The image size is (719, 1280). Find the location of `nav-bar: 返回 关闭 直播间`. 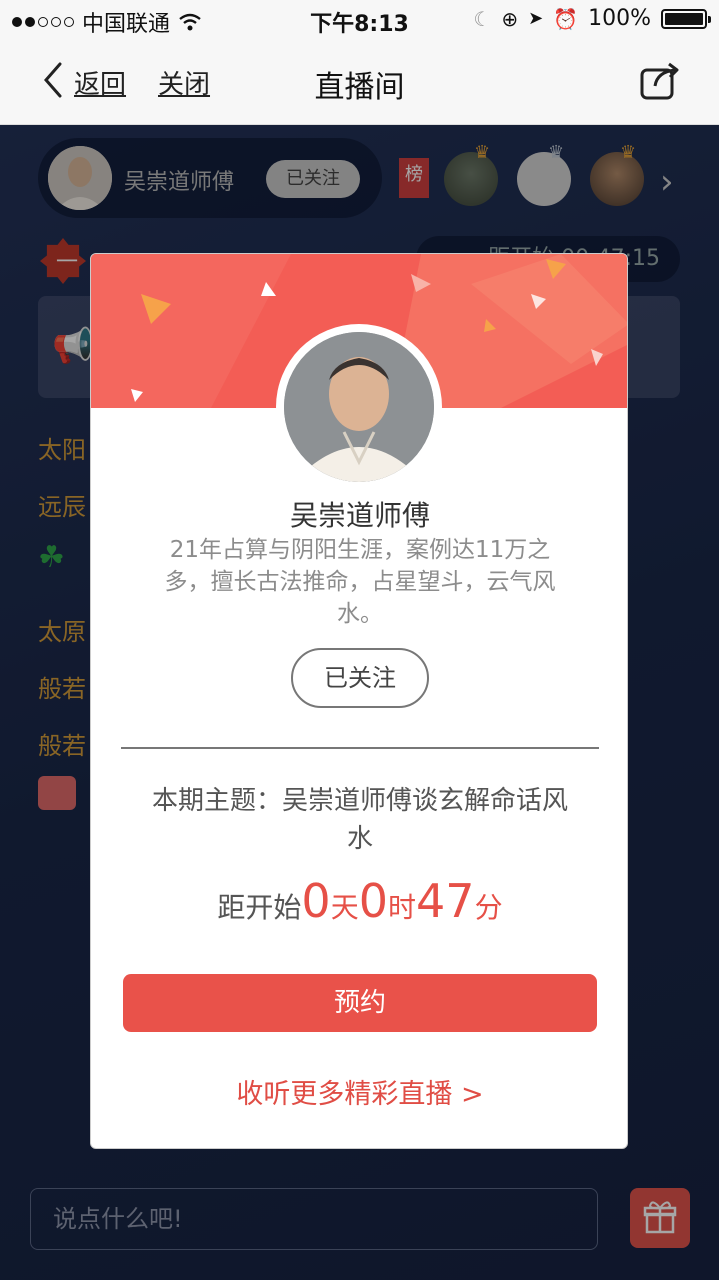

nav-bar: 返回 关闭 直播间 is located at coordinates (359, 82).